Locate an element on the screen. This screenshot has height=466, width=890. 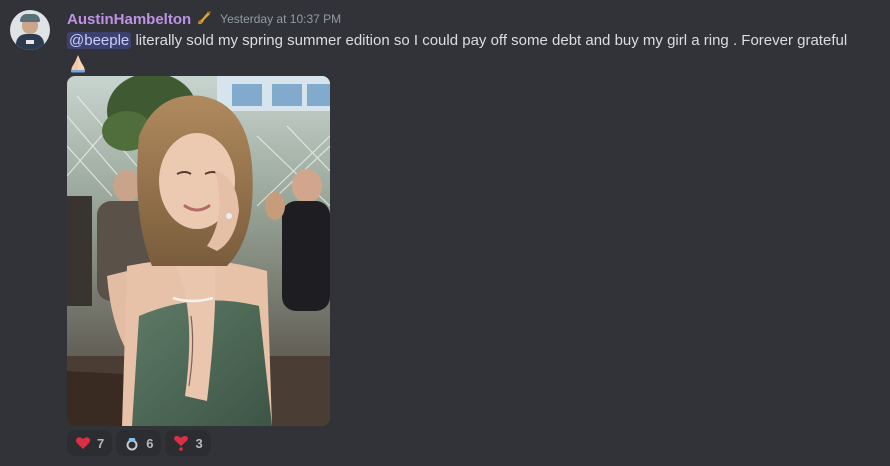
heart-icon is located at coordinates (83, 443).